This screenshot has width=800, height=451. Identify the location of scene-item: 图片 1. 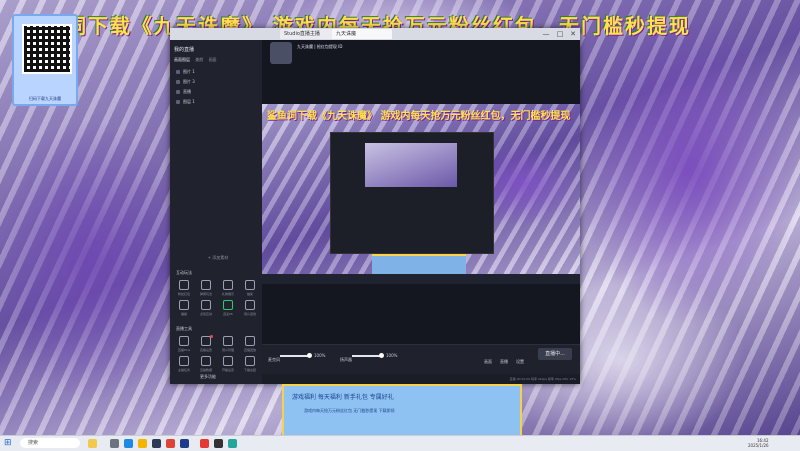
(217, 71).